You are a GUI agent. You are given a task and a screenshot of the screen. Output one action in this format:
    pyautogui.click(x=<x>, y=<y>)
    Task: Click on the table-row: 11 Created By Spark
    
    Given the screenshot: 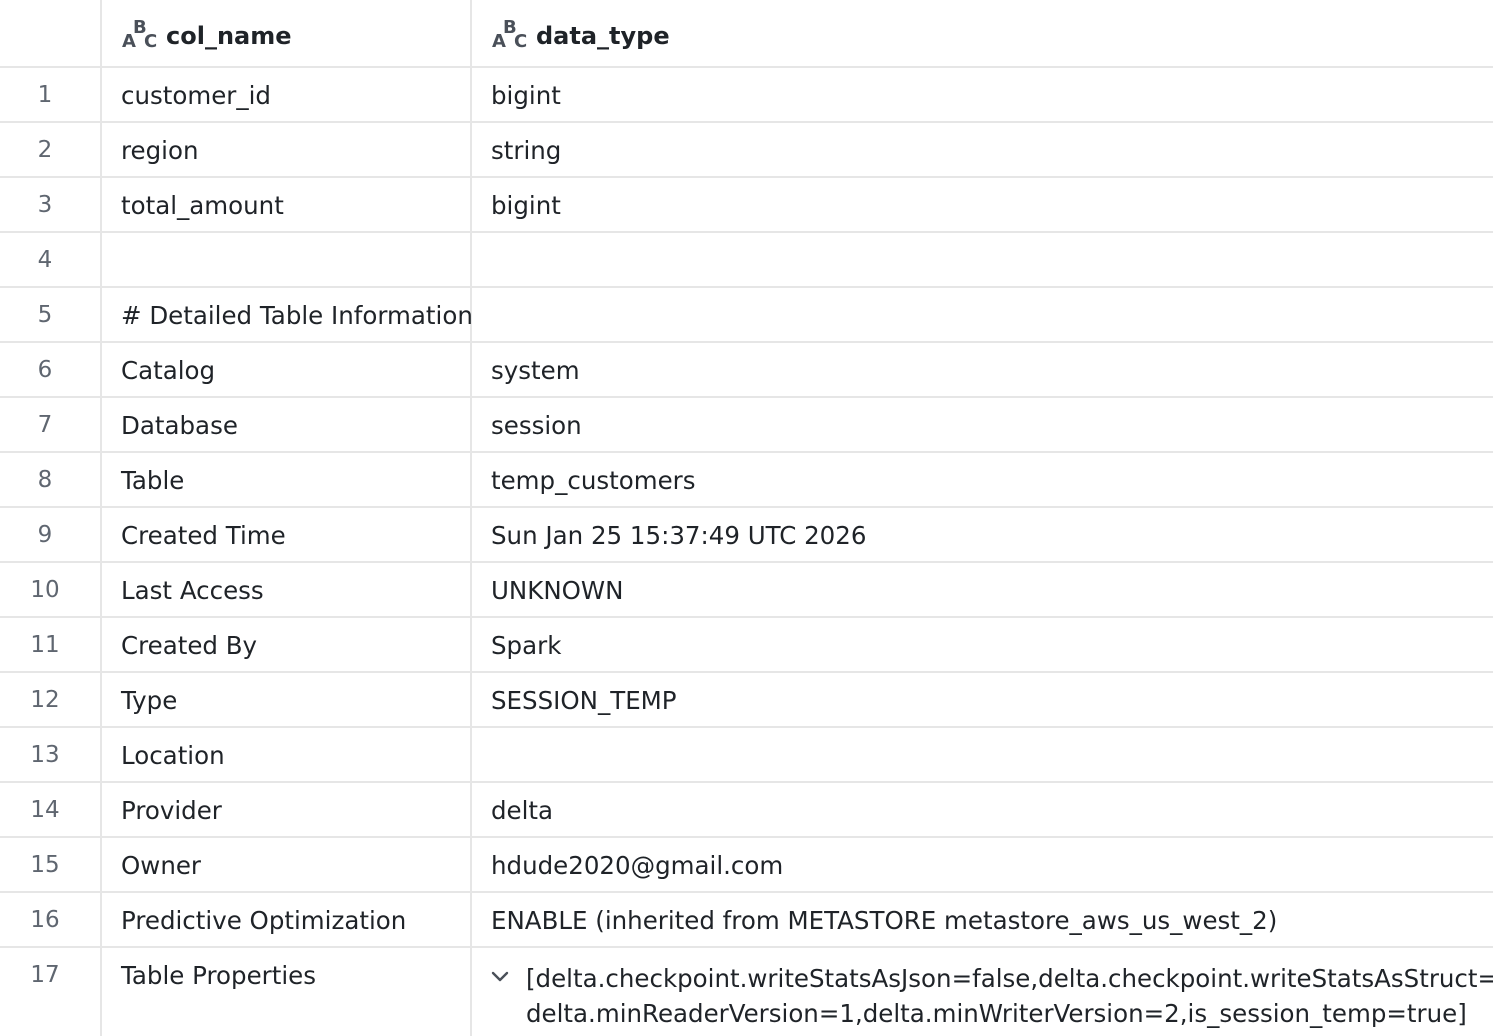 What is the action you would take?
    pyautogui.click(x=746, y=645)
    